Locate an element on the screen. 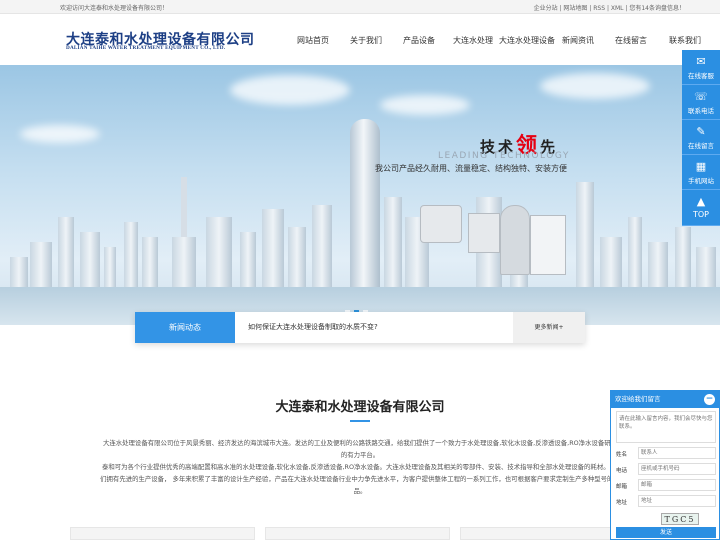 The width and height of the screenshot is (720, 540). address-field is located at coordinates (677, 501).